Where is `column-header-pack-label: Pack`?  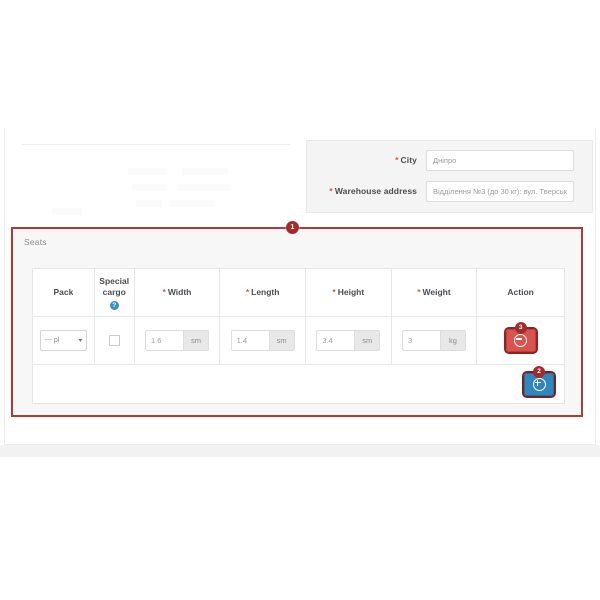 column-header-pack-label: Pack is located at coordinates (63, 292).